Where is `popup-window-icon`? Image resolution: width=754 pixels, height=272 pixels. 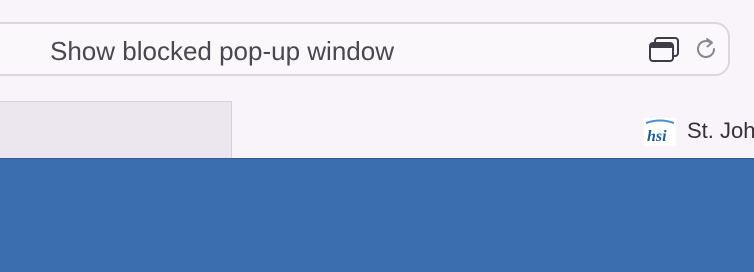
popup-window-icon is located at coordinates (664, 50).